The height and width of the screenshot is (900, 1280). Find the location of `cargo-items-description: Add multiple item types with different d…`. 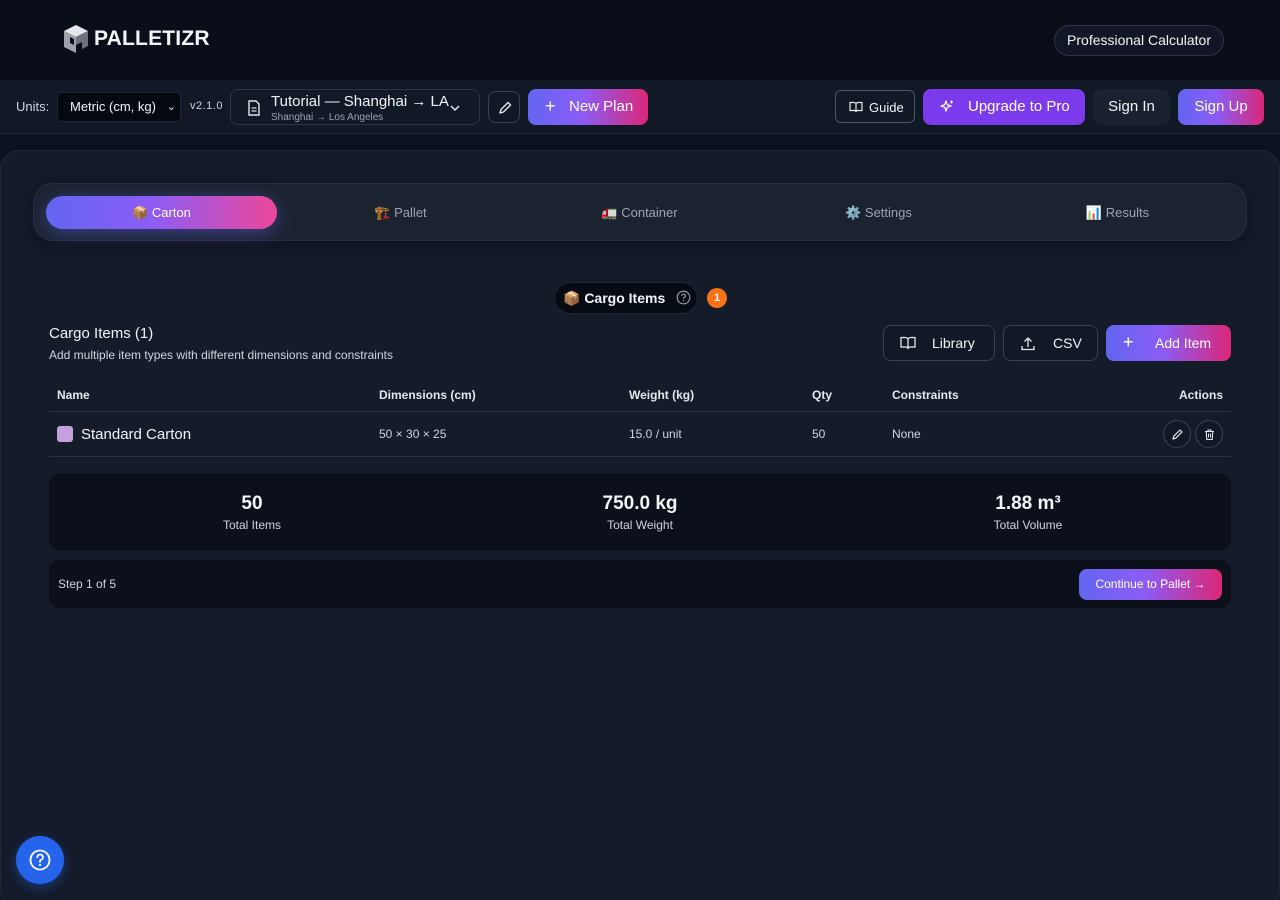

cargo-items-description: Add multiple item types with different d… is located at coordinates (221, 355).